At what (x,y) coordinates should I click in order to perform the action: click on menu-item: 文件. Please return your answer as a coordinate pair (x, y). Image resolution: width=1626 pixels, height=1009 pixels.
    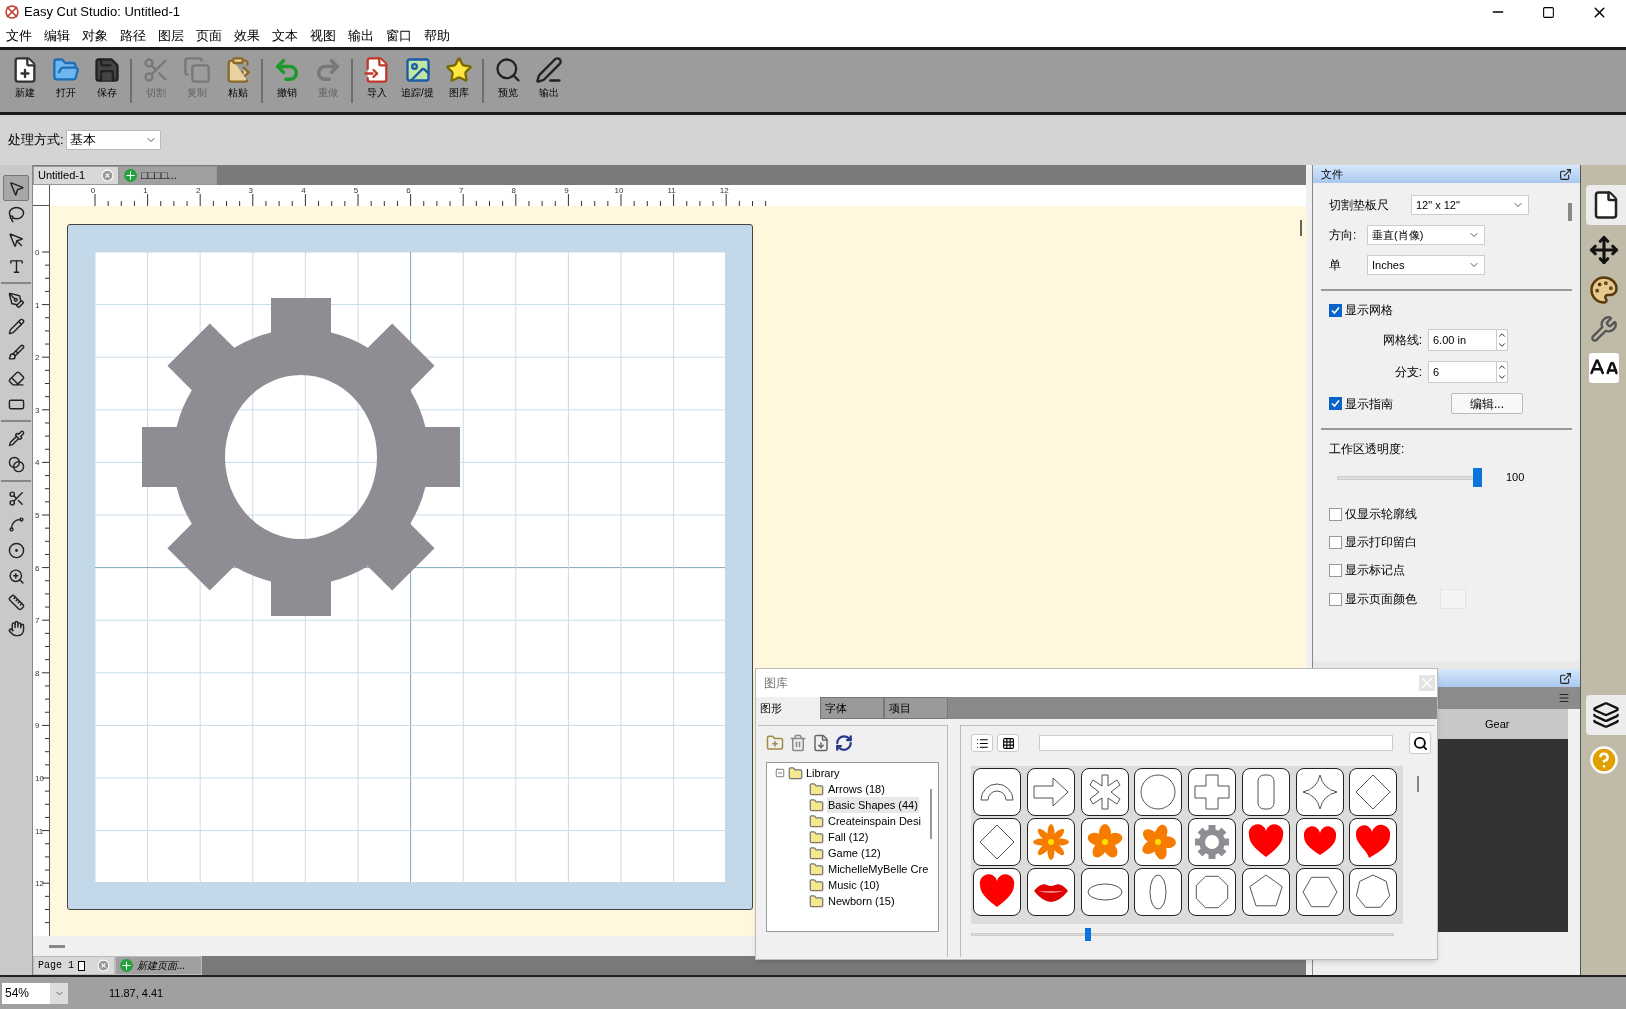
    Looking at the image, I should click on (19, 35).